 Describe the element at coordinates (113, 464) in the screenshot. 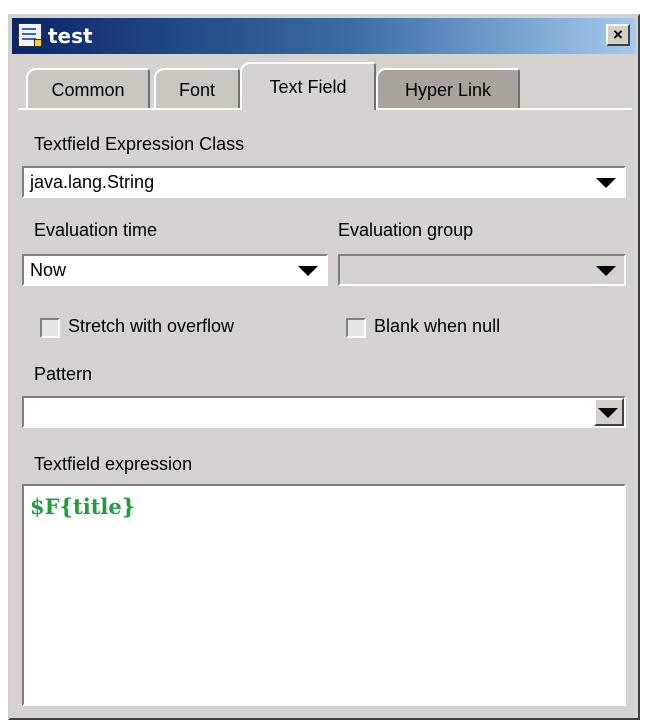

I see `textfield-expression-label: Textfield expression` at that location.